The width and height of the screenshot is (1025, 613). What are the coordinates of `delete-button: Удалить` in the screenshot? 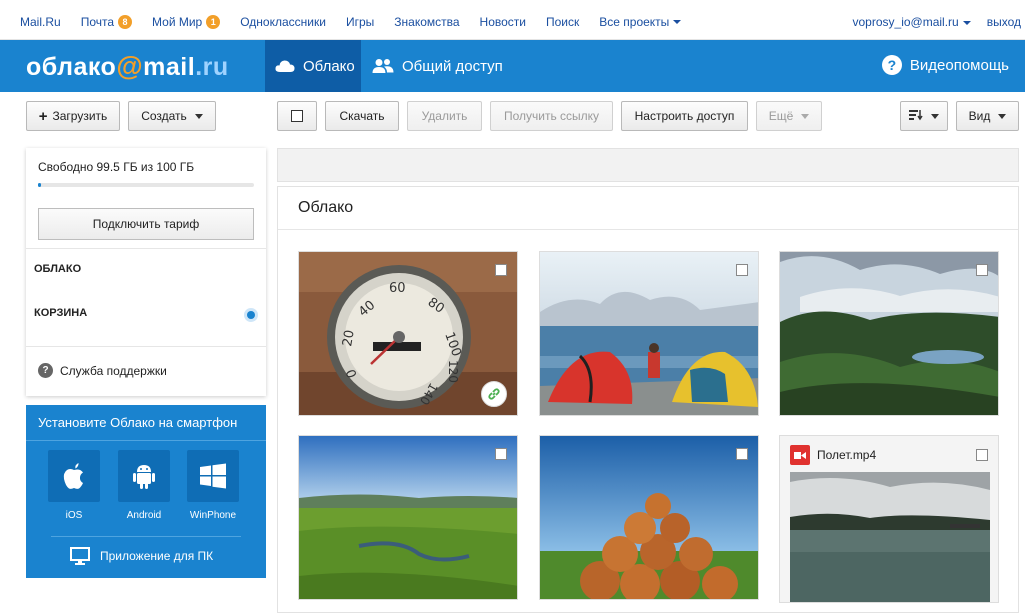 It's located at (444, 116).